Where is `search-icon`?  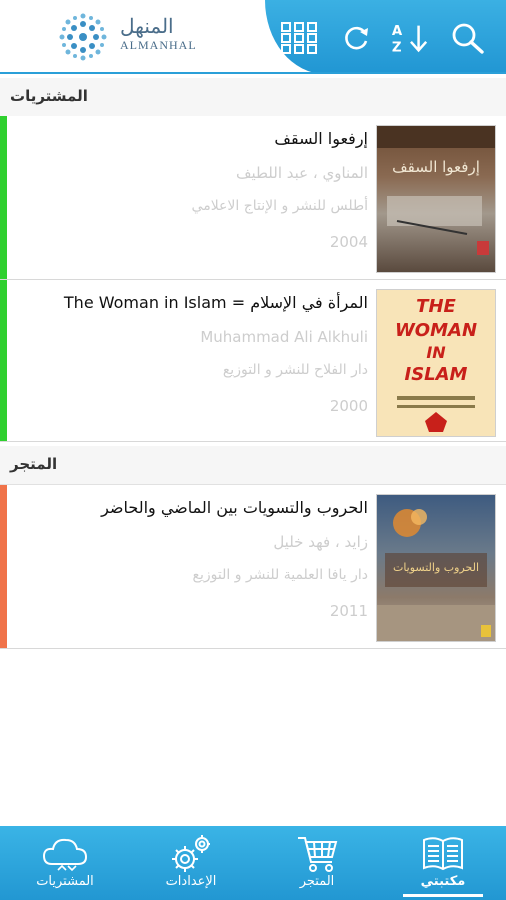 search-icon is located at coordinates (468, 38).